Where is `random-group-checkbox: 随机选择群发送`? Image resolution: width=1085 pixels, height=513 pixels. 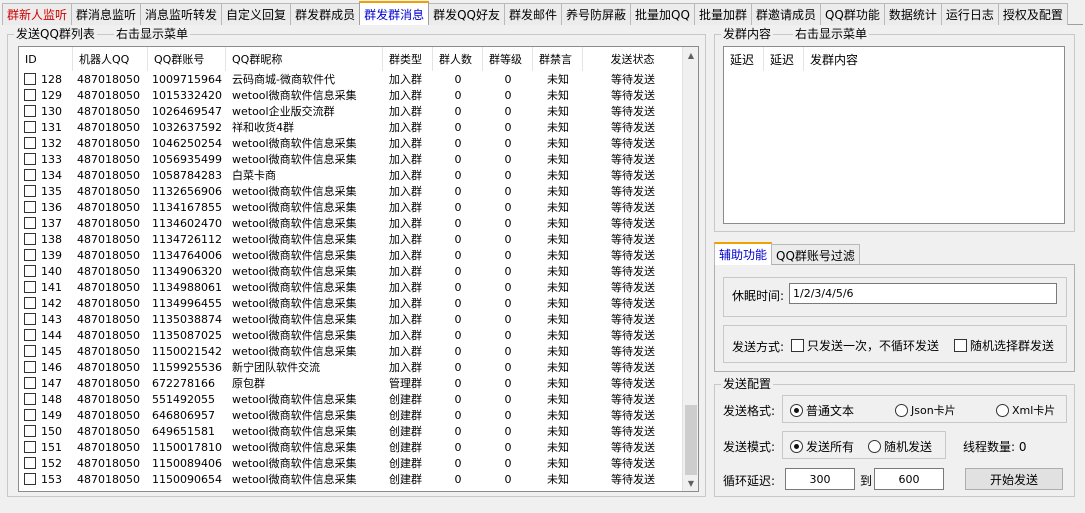
random-group-checkbox: 随机选择群发送 is located at coordinates (1004, 345).